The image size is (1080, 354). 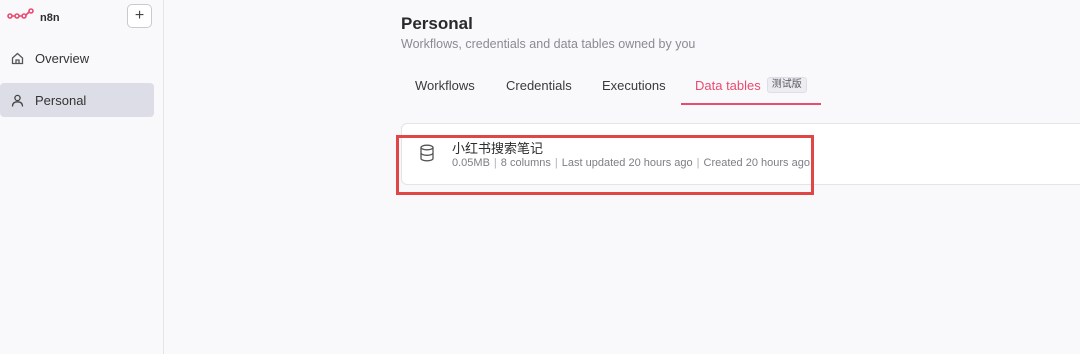 I want to click on beta-badge: 测试版, so click(x=786, y=85).